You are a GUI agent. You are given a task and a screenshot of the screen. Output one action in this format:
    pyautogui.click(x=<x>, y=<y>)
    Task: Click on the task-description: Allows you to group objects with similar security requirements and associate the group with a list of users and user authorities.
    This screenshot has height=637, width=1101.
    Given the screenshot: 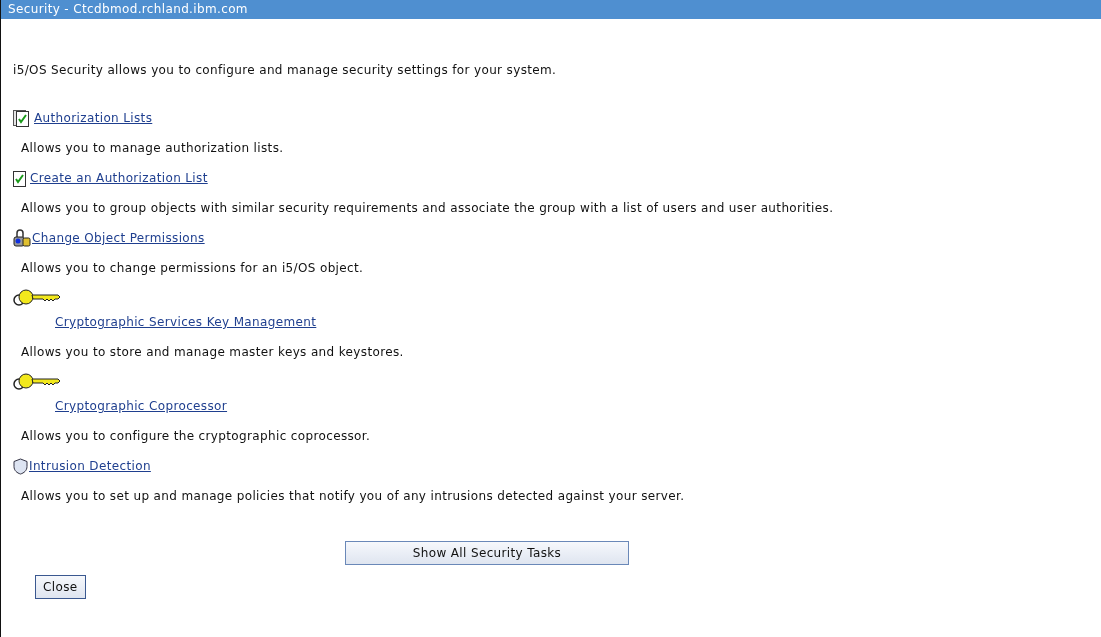 What is the action you would take?
    pyautogui.click(x=428, y=208)
    